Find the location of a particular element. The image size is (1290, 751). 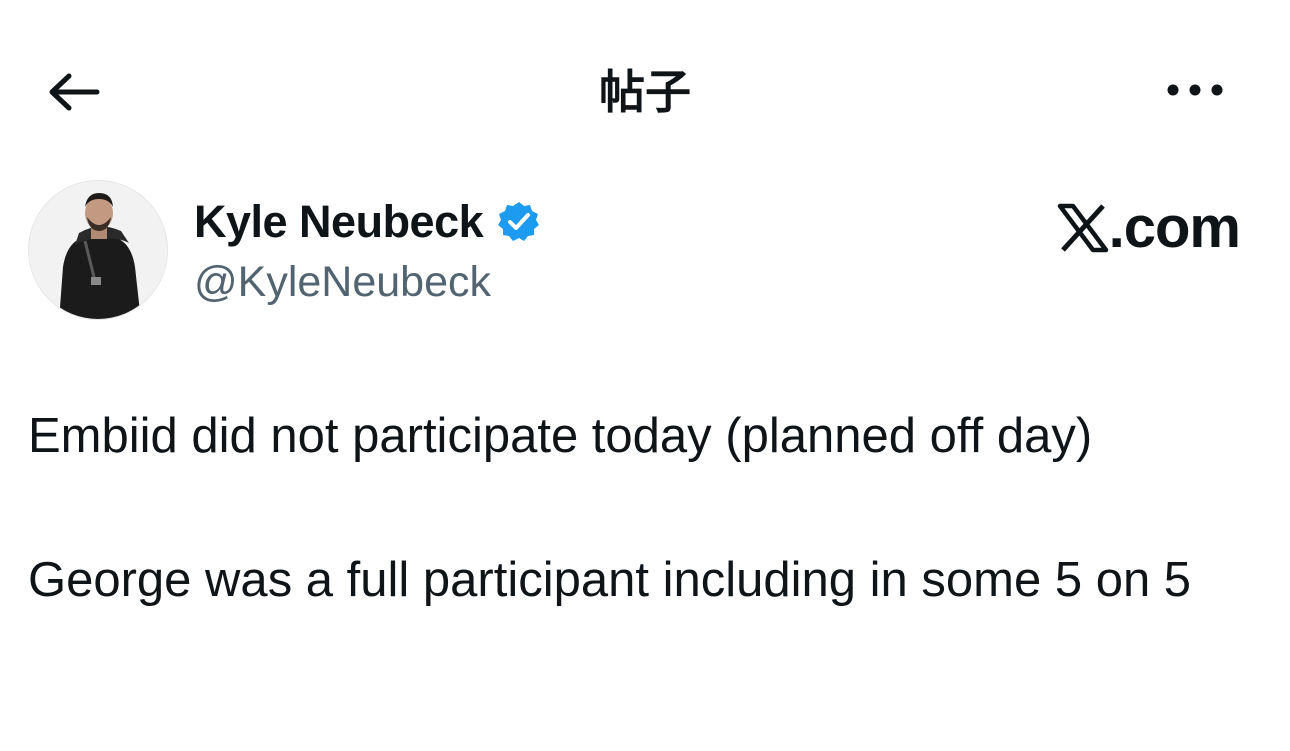

more-options-button is located at coordinates (1195, 92).